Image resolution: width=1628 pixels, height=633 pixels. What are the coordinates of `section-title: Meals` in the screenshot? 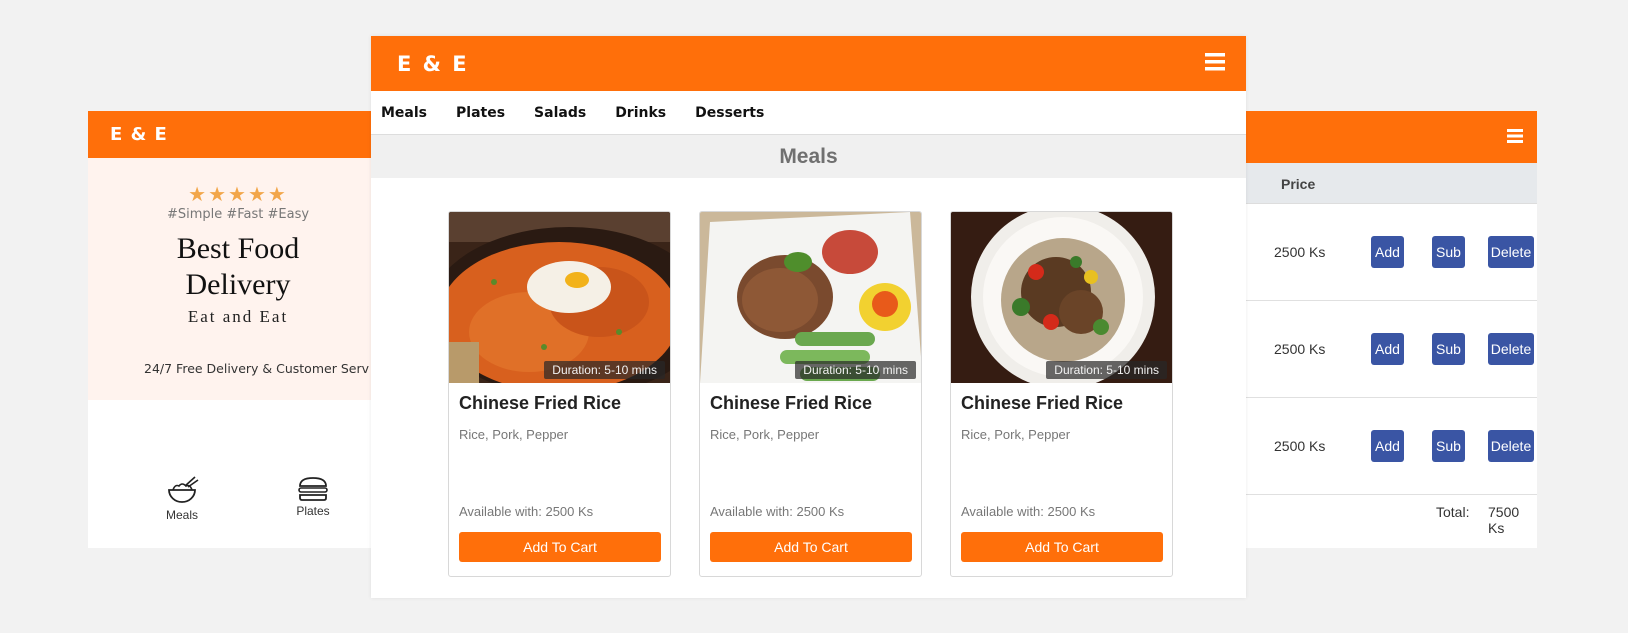 It's located at (808, 156).